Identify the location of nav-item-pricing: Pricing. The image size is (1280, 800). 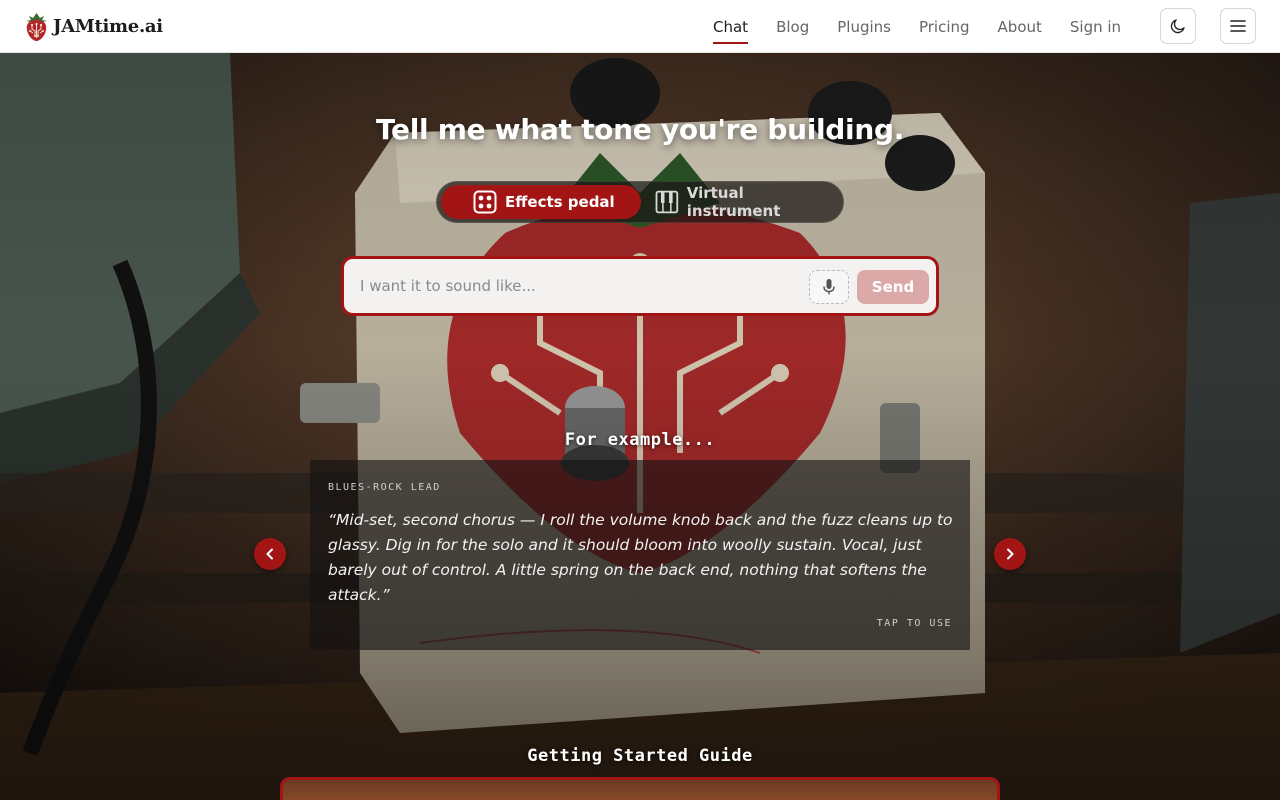
(944, 26).